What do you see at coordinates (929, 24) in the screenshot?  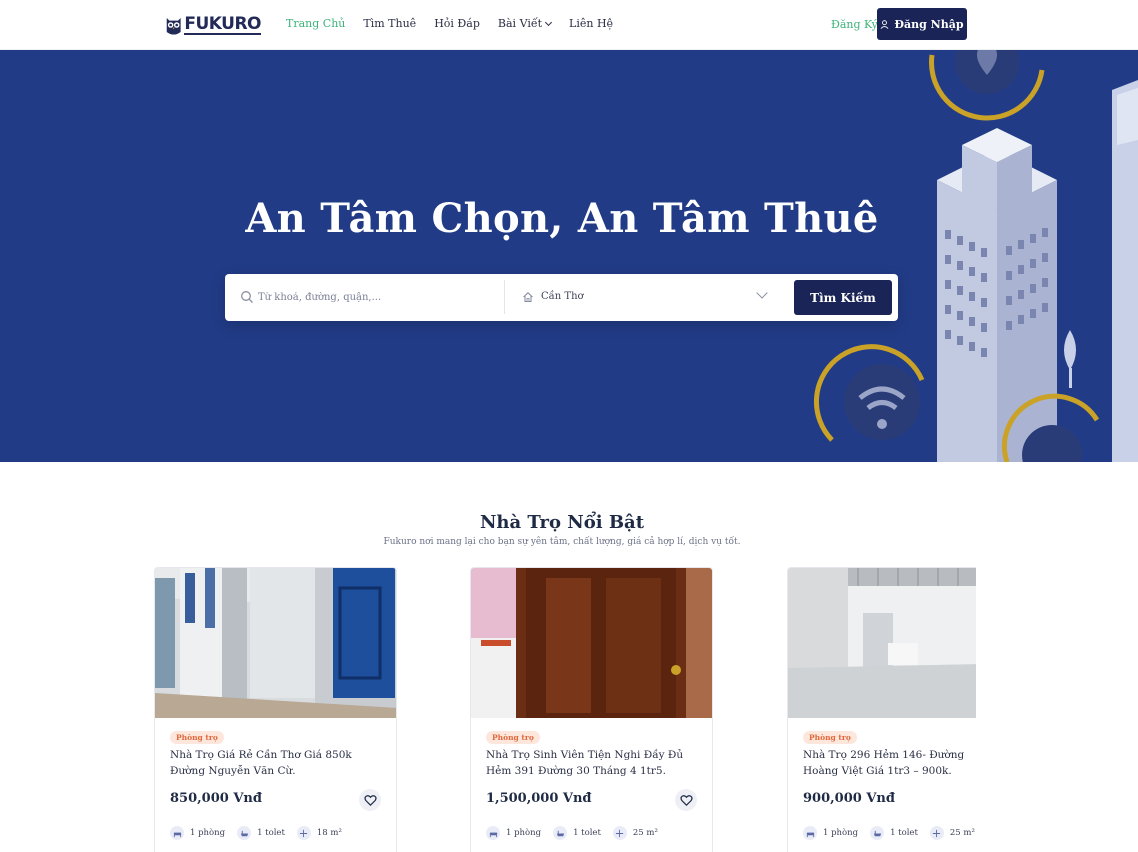 I see `login-button-label: Đăng Nhập` at bounding box center [929, 24].